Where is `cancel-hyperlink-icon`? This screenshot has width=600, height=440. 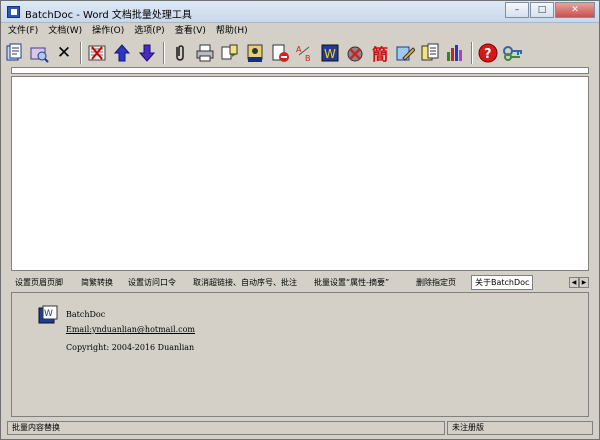 cancel-hyperlink-icon is located at coordinates (355, 53).